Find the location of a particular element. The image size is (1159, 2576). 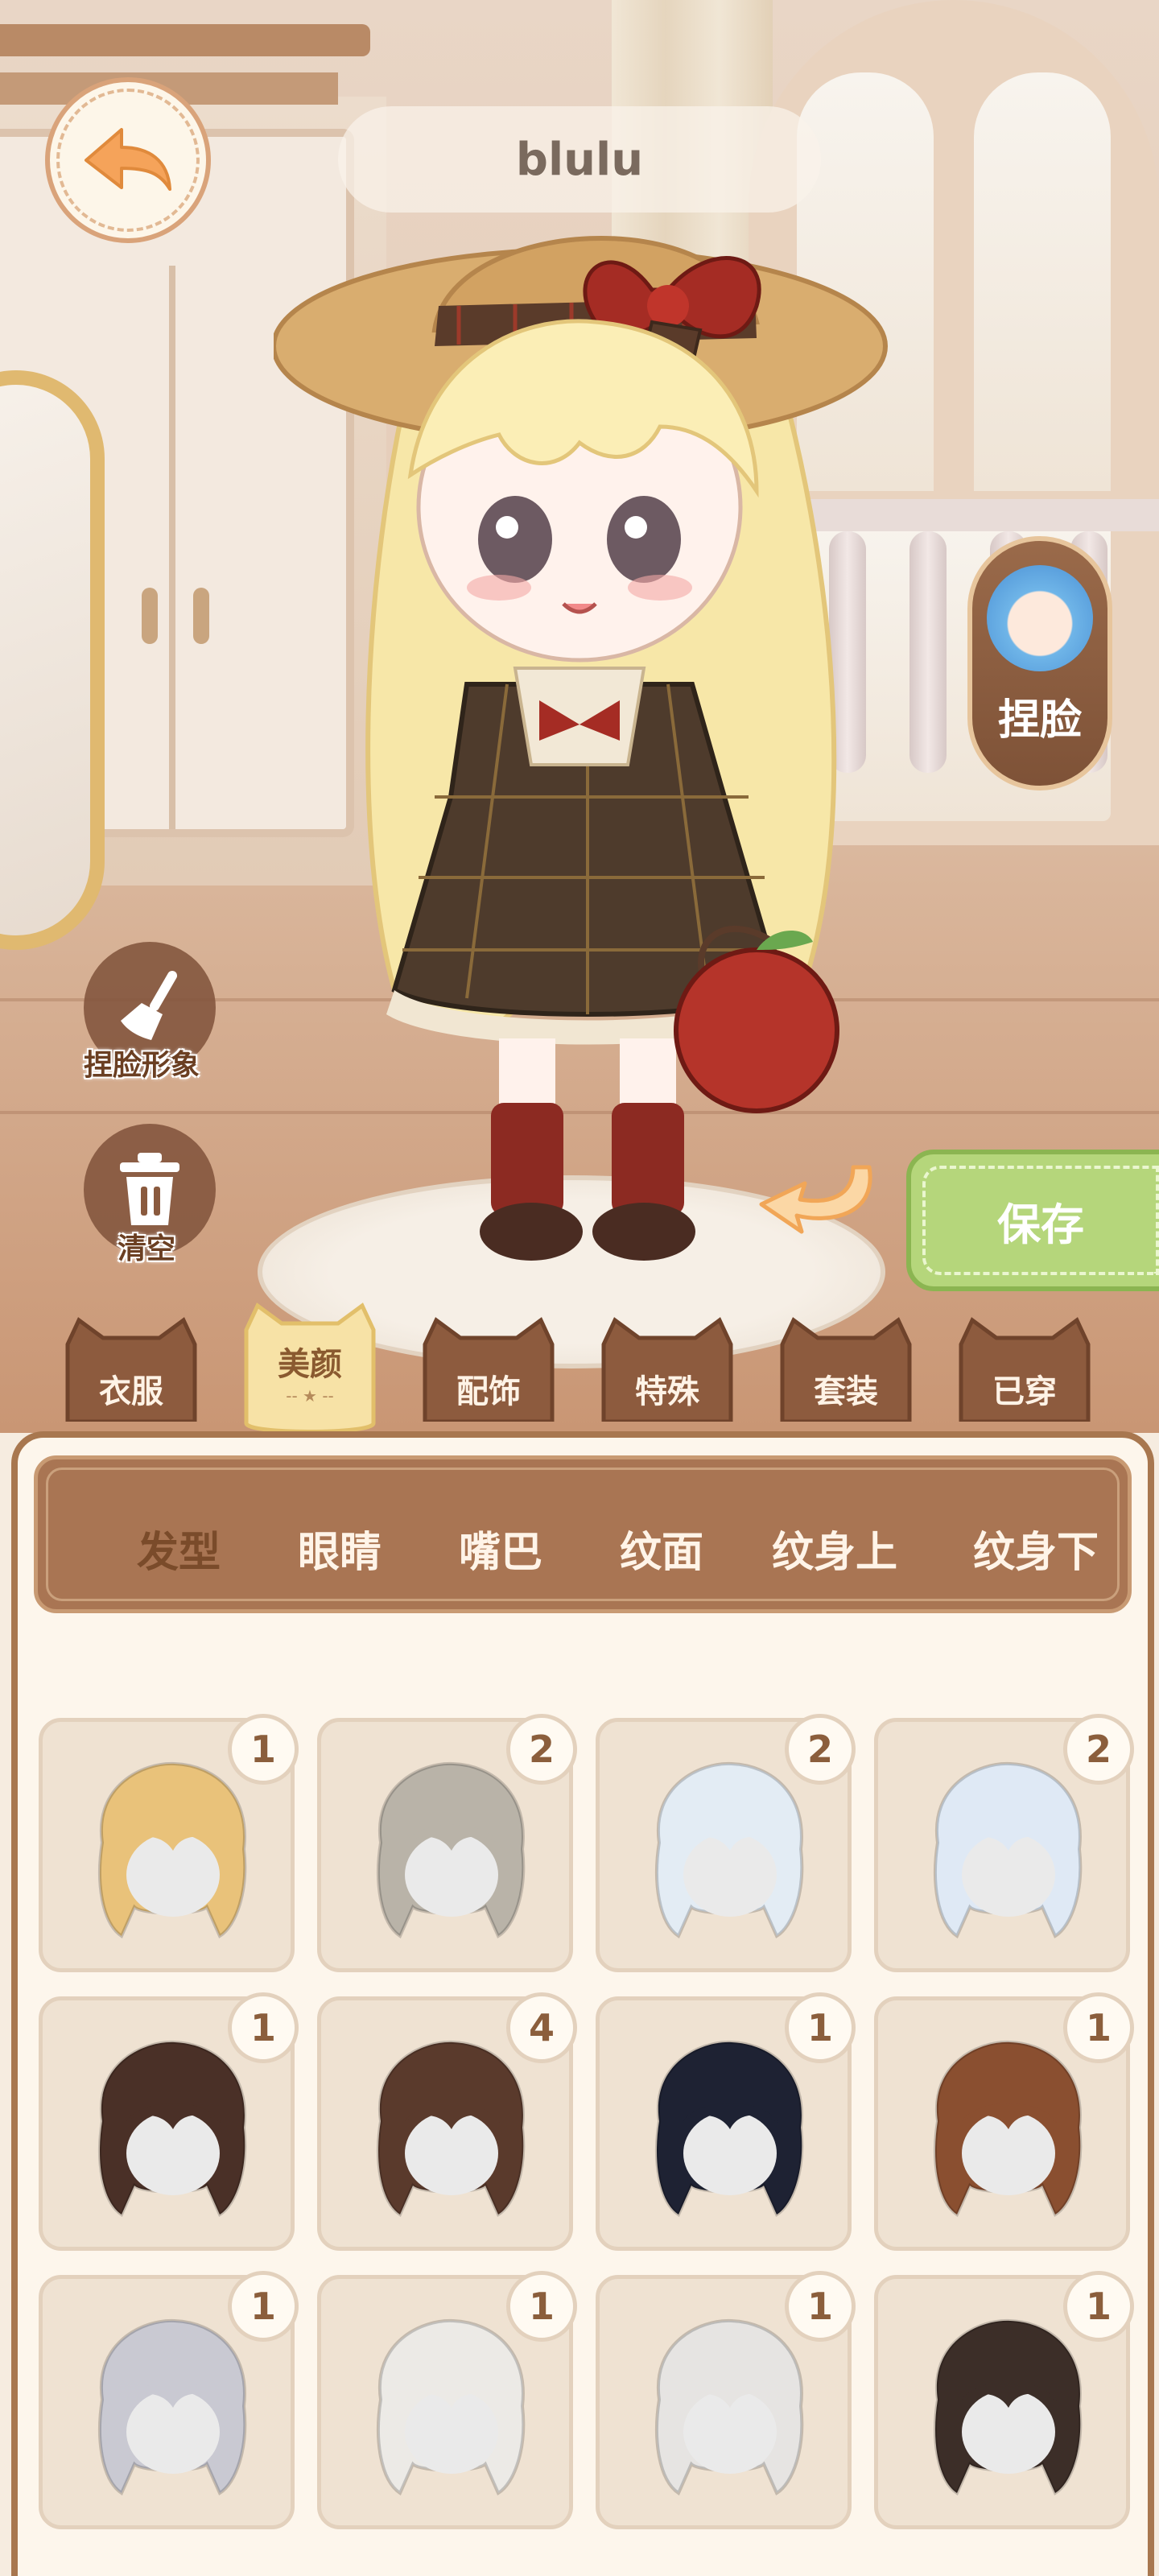

back-arrow-icon is located at coordinates (128, 159).